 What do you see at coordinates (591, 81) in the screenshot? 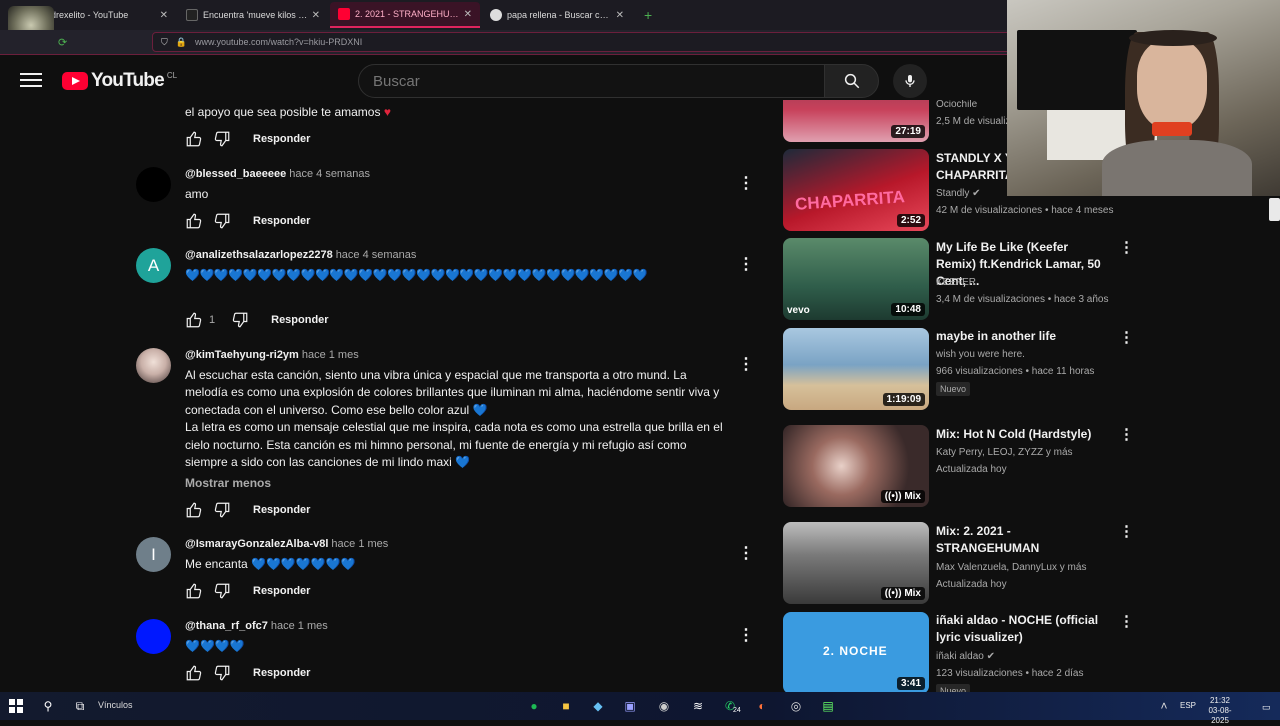
I see `search-input` at bounding box center [591, 81].